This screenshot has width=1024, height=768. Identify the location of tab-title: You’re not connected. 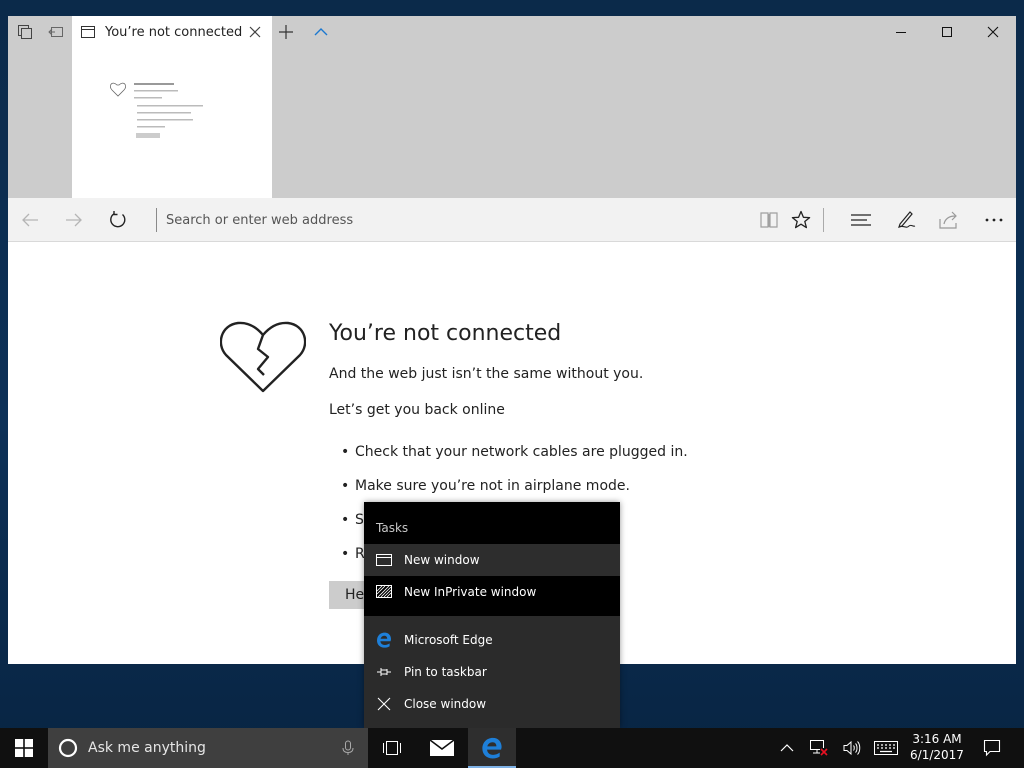
(174, 32).